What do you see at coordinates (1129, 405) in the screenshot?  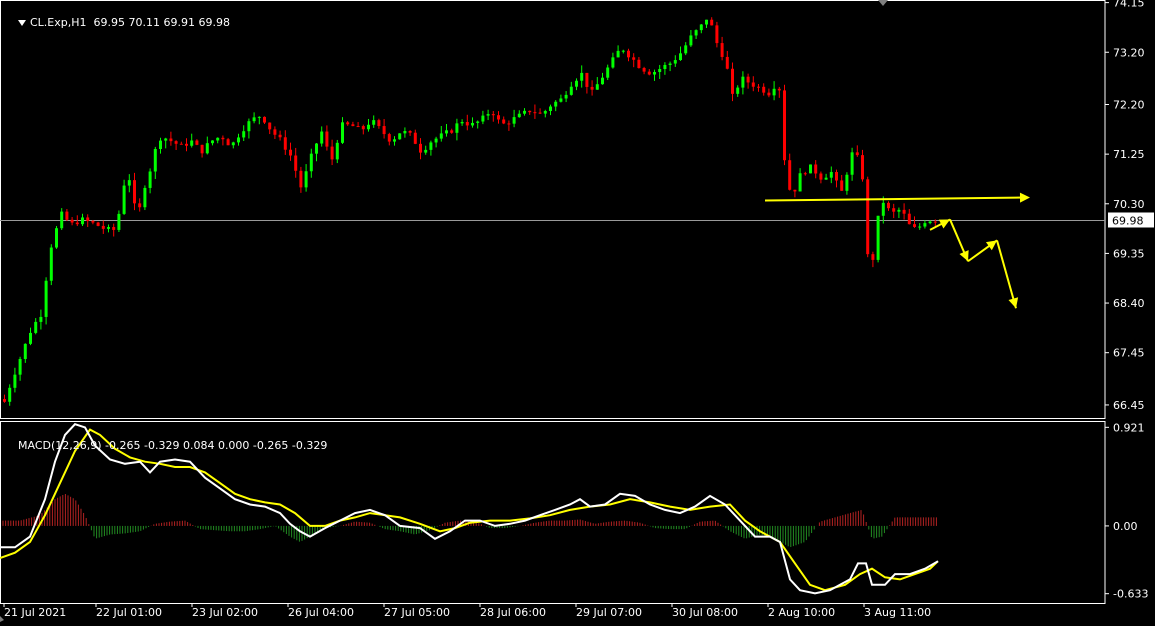 I see `price-tick-label: 66.45` at bounding box center [1129, 405].